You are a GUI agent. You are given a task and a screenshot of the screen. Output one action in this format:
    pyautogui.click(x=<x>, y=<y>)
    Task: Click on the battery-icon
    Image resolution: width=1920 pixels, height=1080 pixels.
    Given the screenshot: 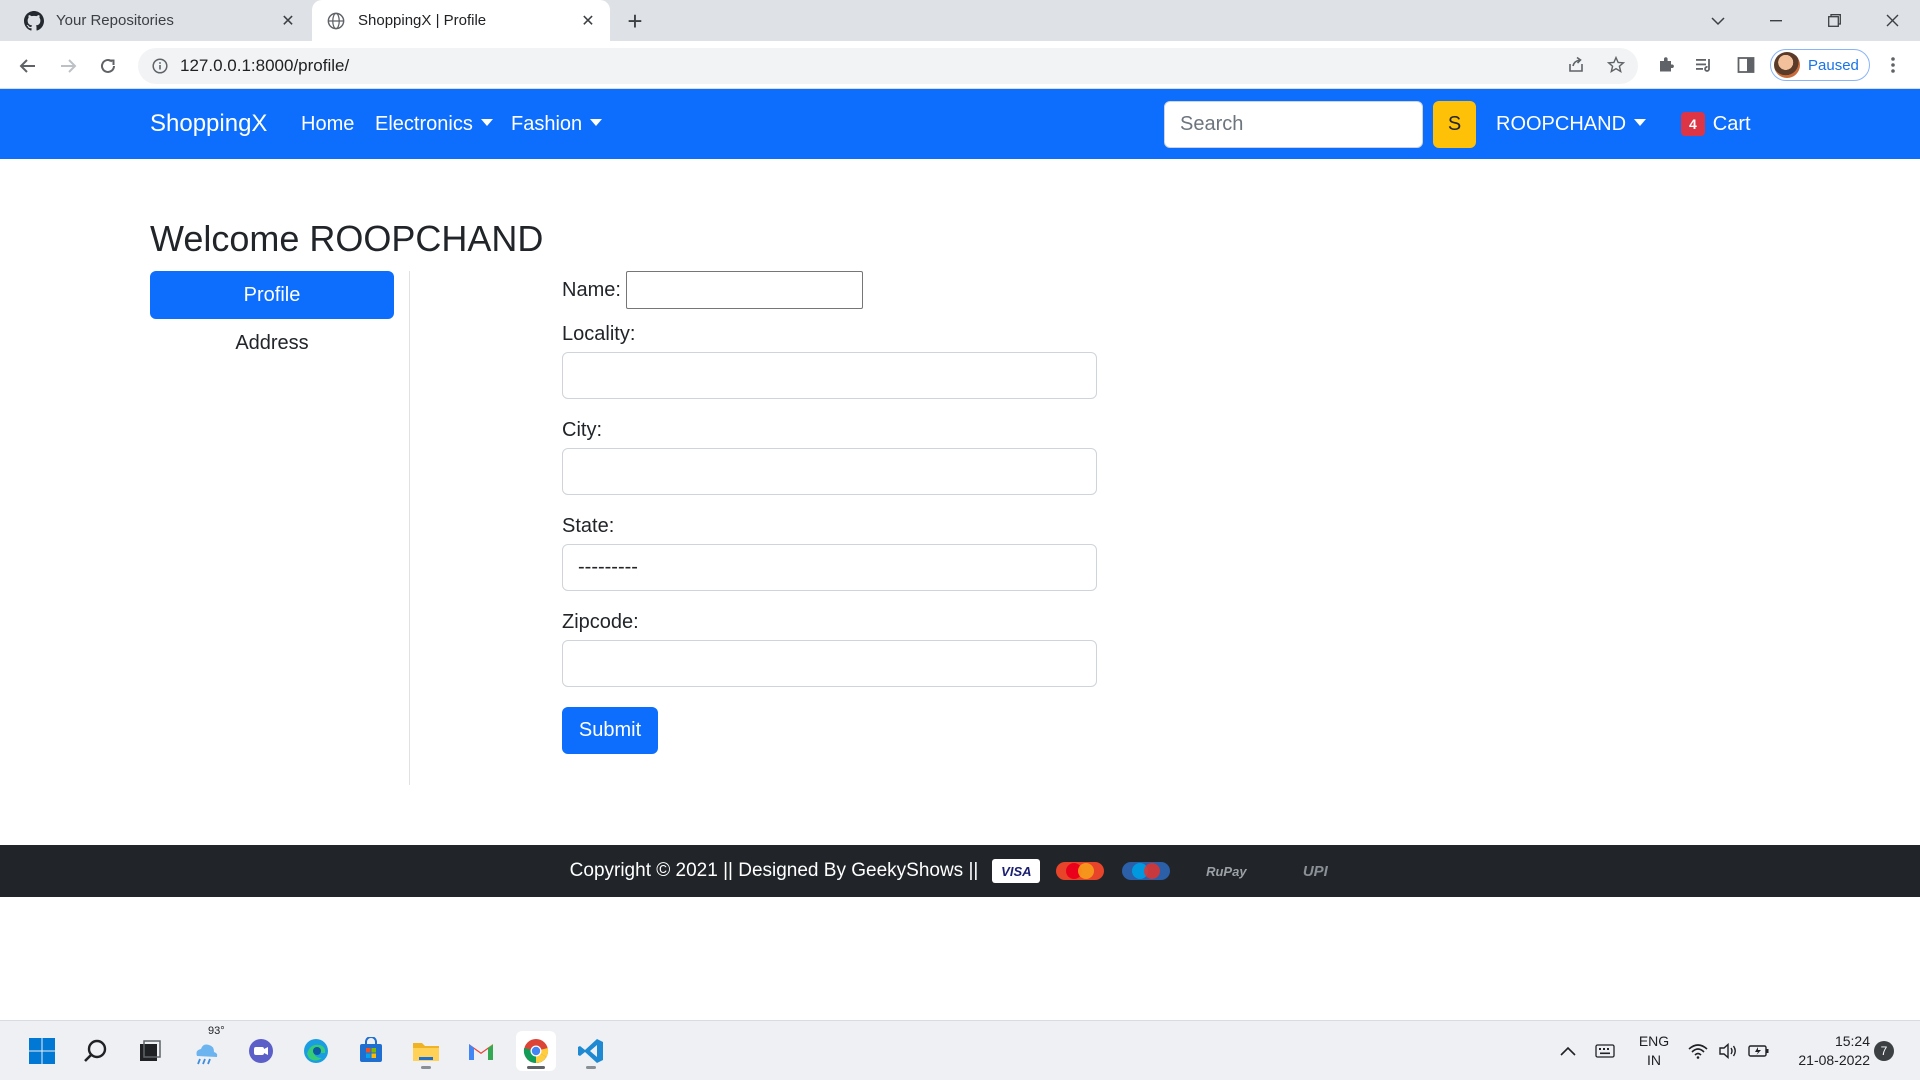 What is the action you would take?
    pyautogui.click(x=1759, y=1050)
    